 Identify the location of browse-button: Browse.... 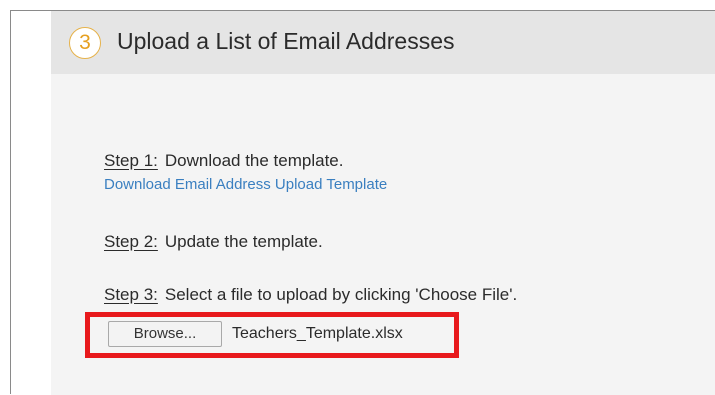
(165, 334).